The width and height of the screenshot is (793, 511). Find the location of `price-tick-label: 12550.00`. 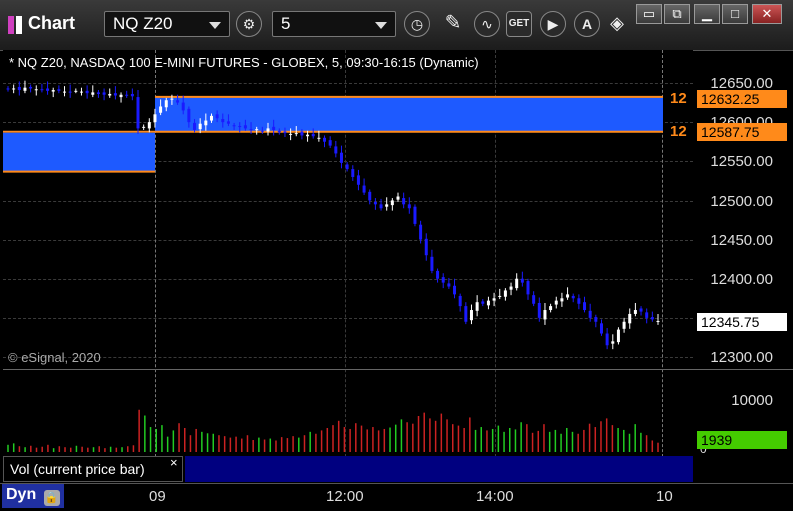

price-tick-label: 12550.00 is located at coordinates (741, 161).